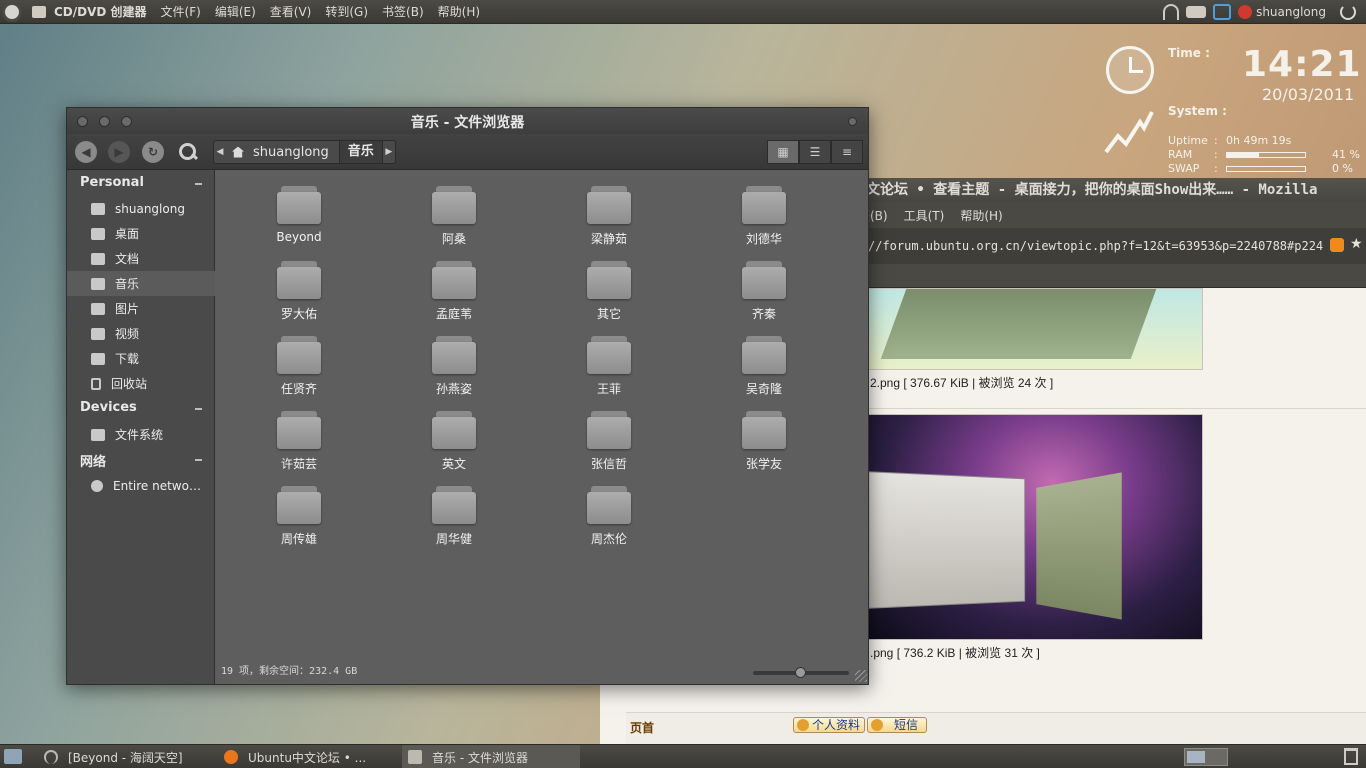 This screenshot has height=768, width=1366. I want to click on collapse-personal-icon, so click(198, 184).